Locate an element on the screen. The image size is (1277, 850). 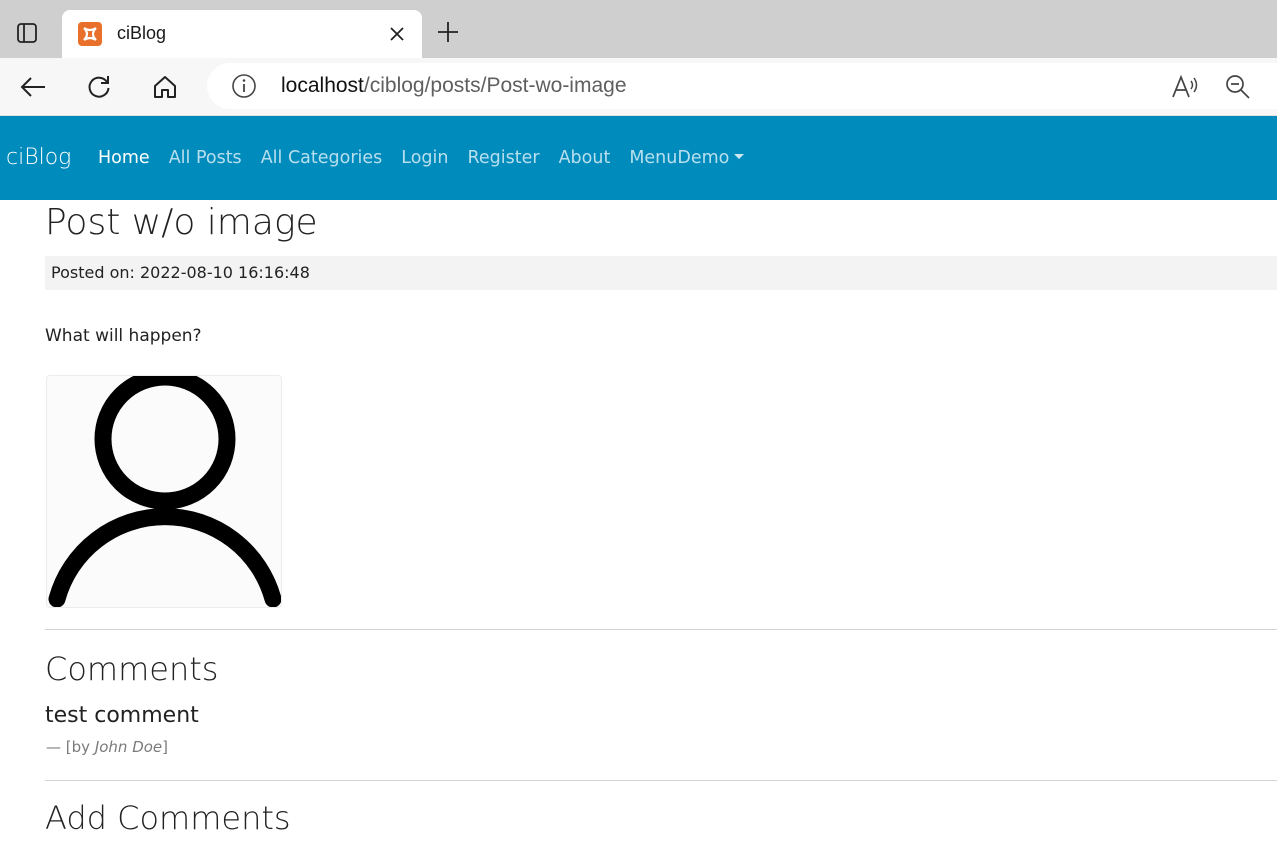
home-icon is located at coordinates (165, 87).